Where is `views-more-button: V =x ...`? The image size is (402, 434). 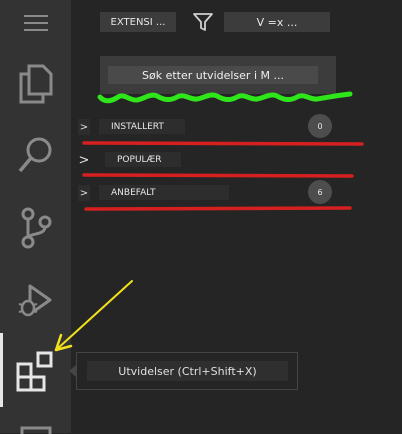 views-more-button: V =x ... is located at coordinates (277, 22).